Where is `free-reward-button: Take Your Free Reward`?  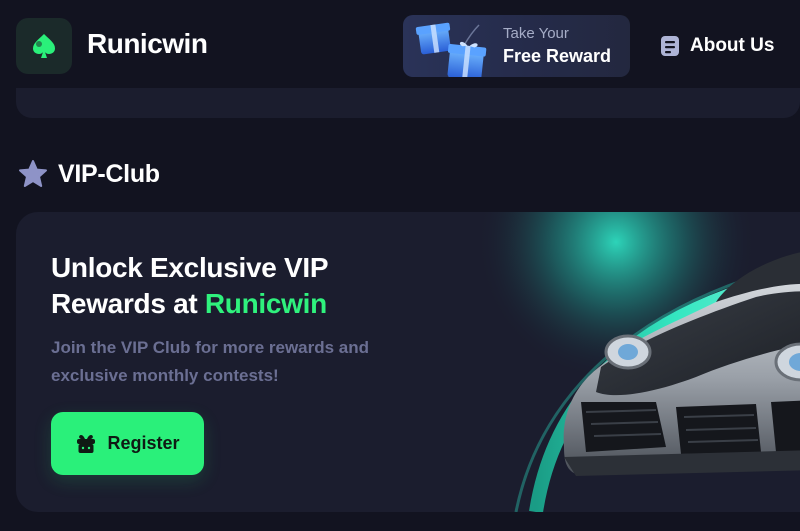 free-reward-button: Take Your Free Reward is located at coordinates (516, 46).